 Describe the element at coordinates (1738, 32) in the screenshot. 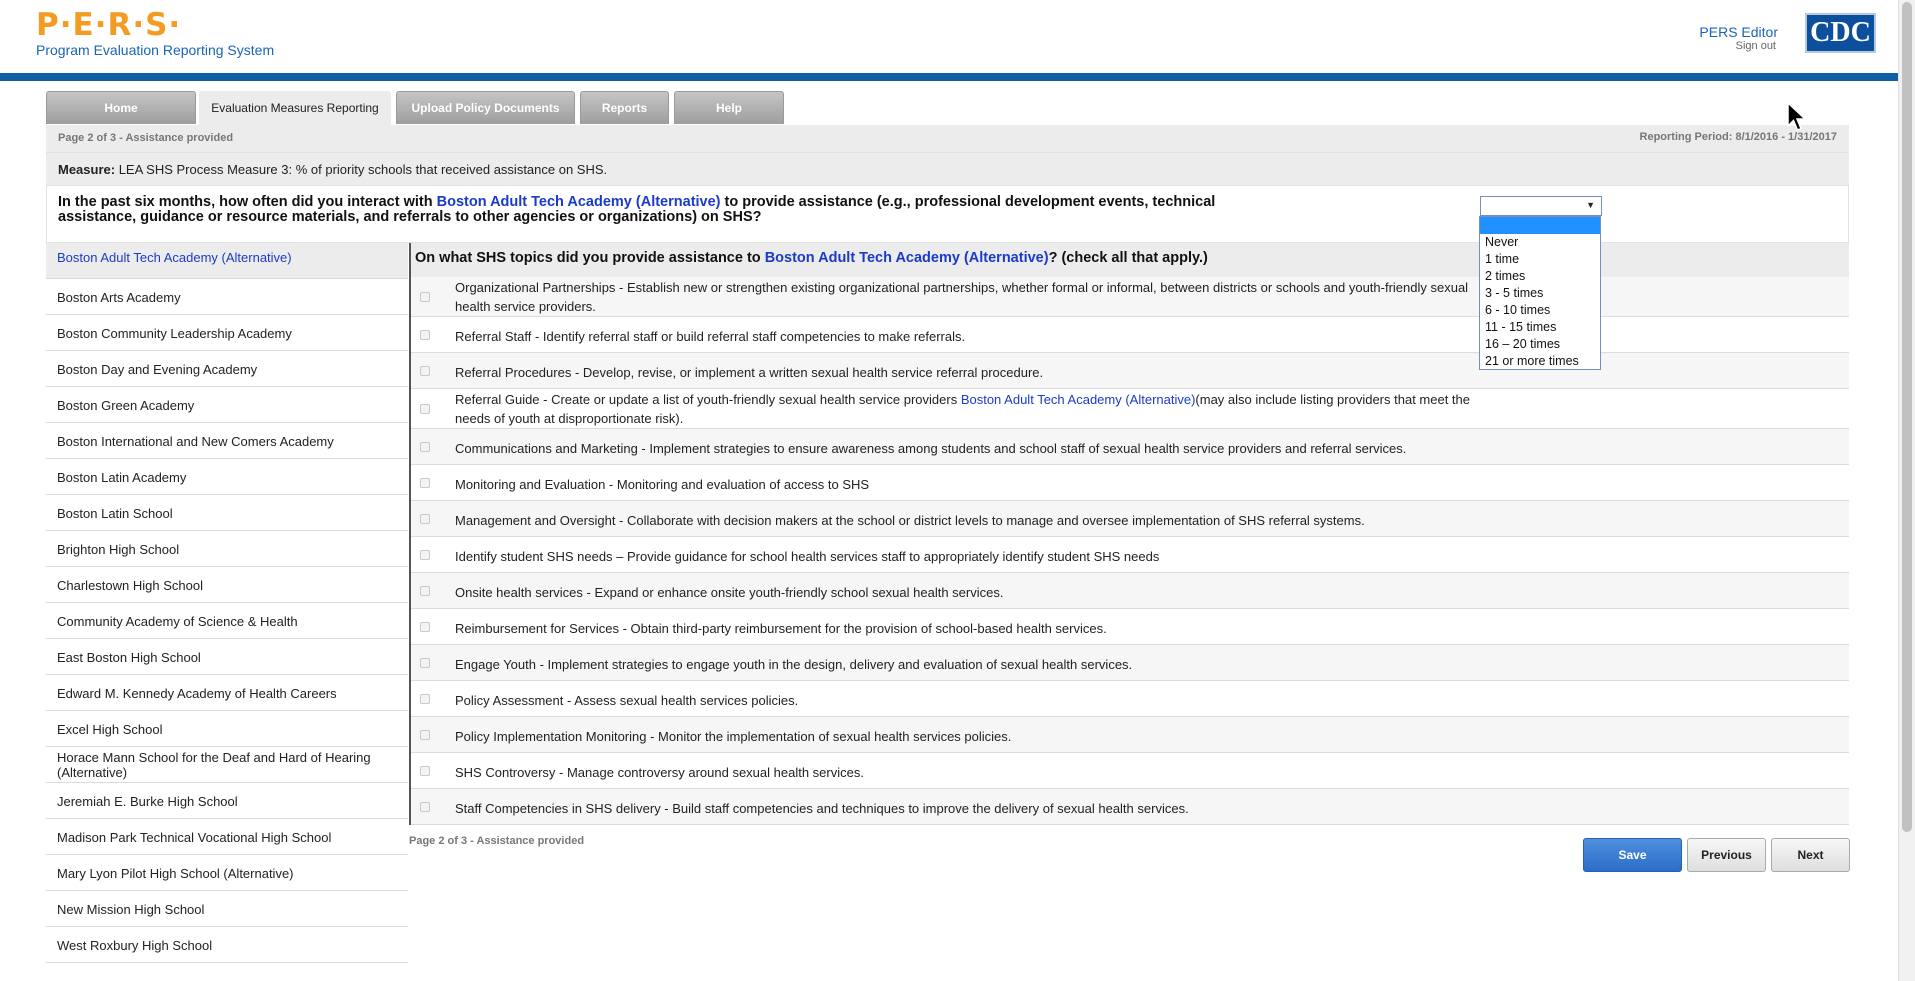

I see `user-name-link: PERS Editor` at that location.